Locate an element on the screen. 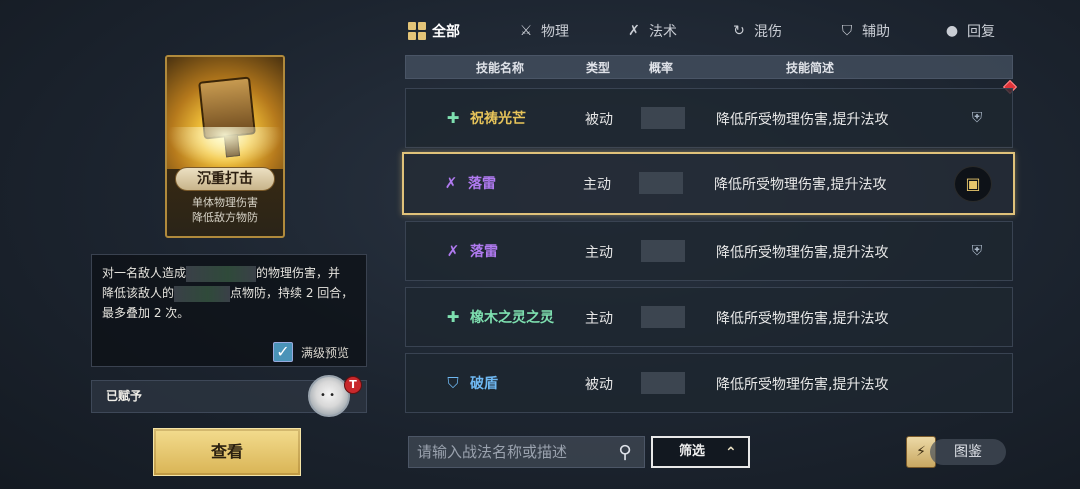 The width and height of the screenshot is (1080, 489). swirl-icon: ↻ is located at coordinates (739, 31).